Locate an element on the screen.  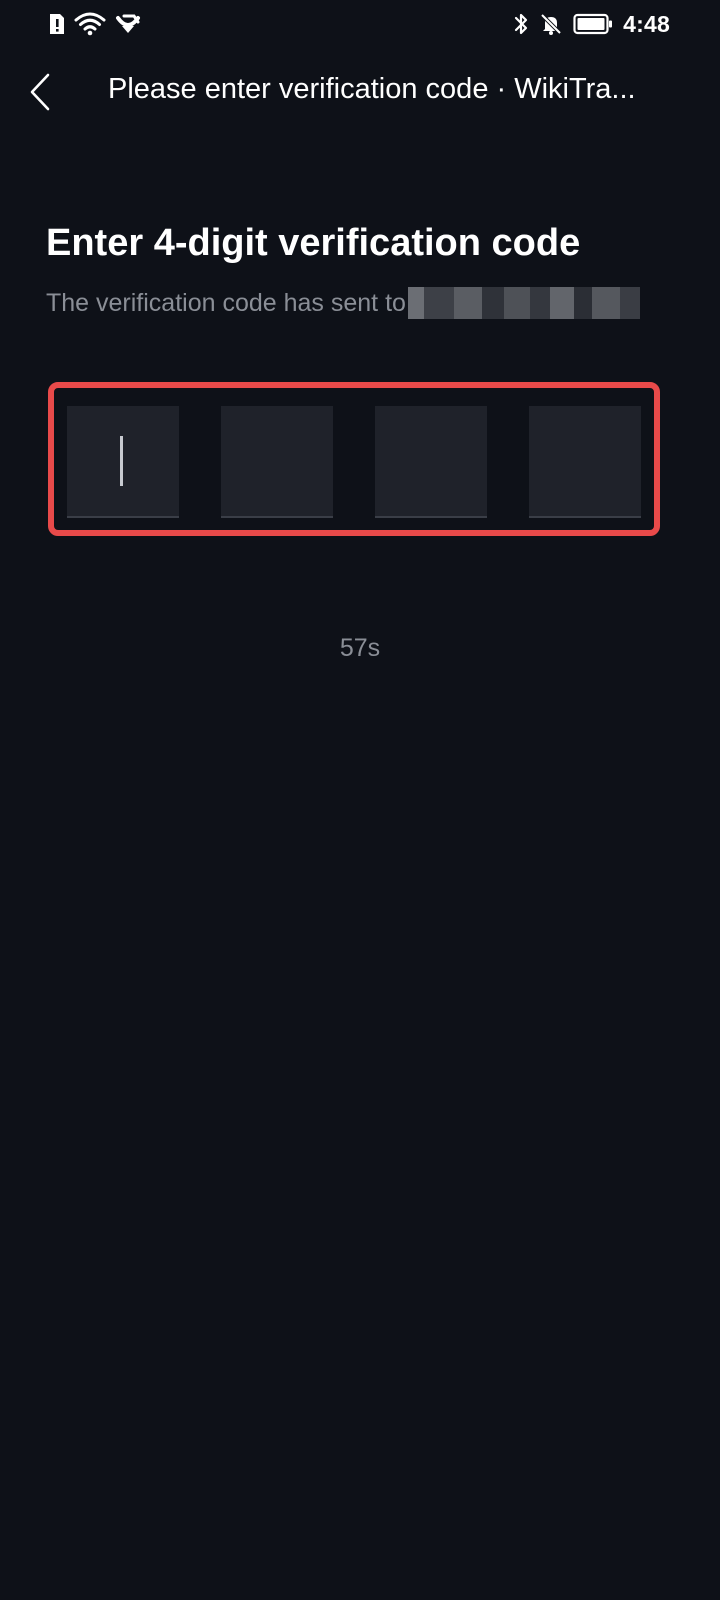
text-cursor is located at coordinates (121, 461).